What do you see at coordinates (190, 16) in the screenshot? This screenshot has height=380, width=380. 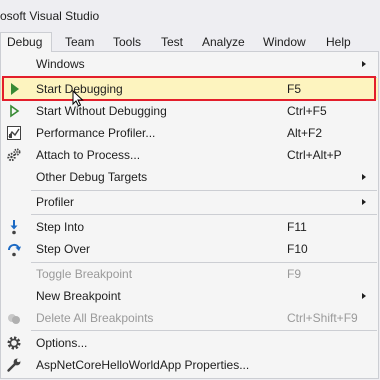 I see `title-bar: osoft Visual Studio` at bounding box center [190, 16].